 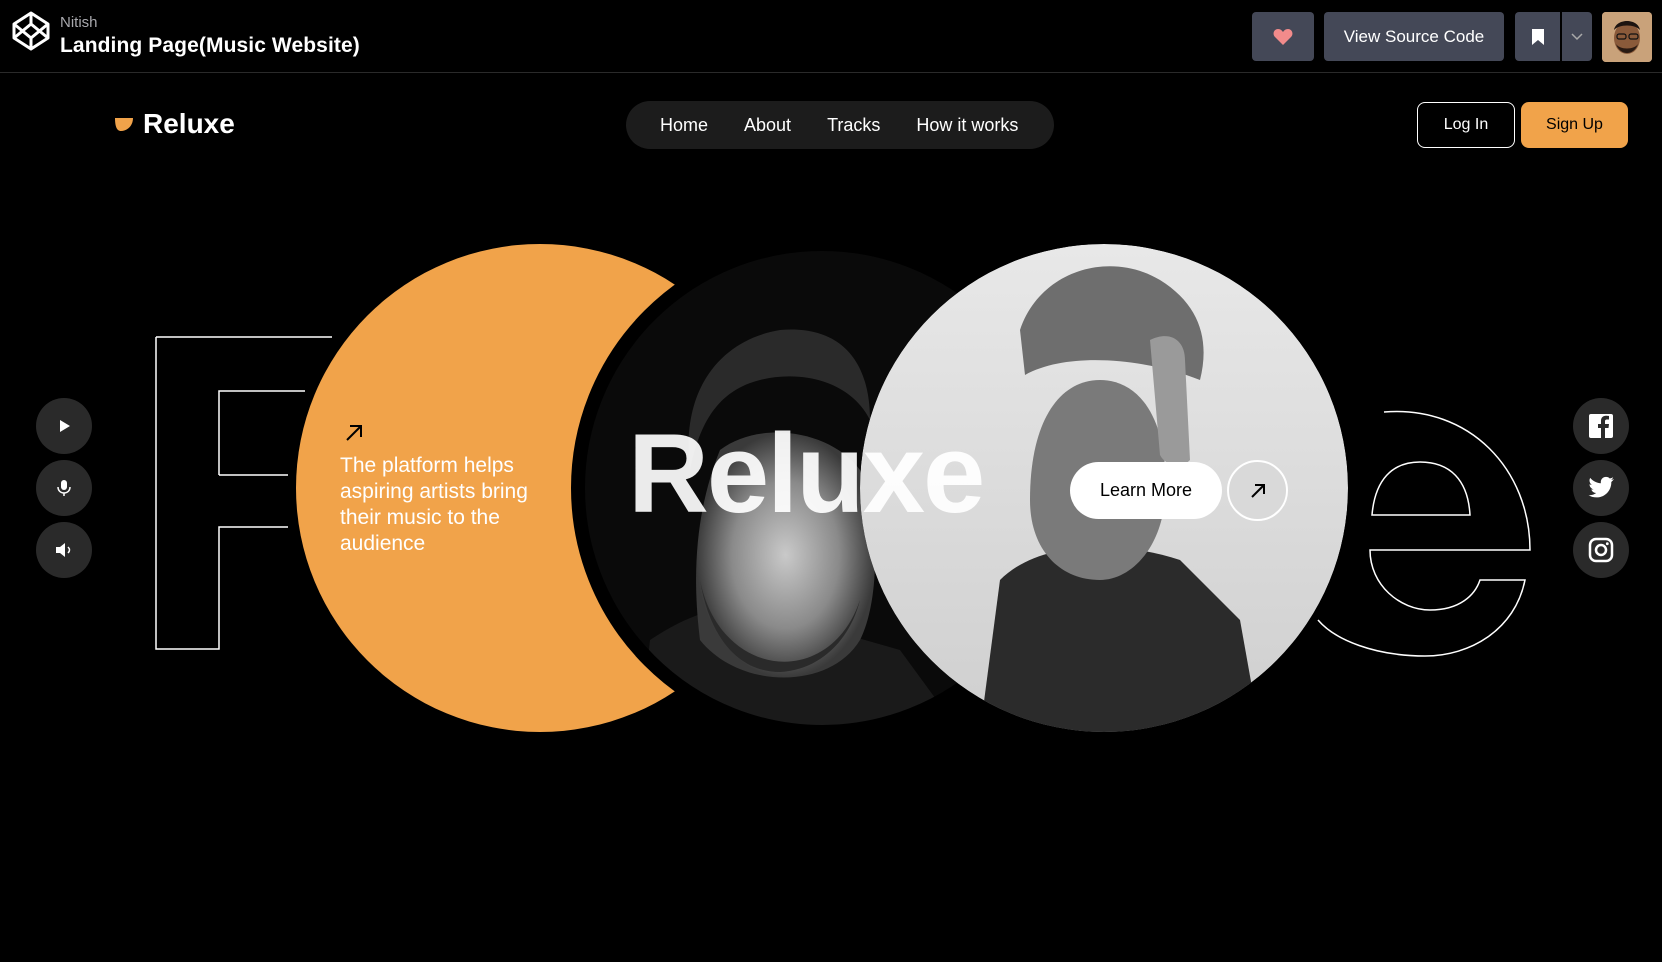 I want to click on twitter-icon, so click(x=1601, y=487).